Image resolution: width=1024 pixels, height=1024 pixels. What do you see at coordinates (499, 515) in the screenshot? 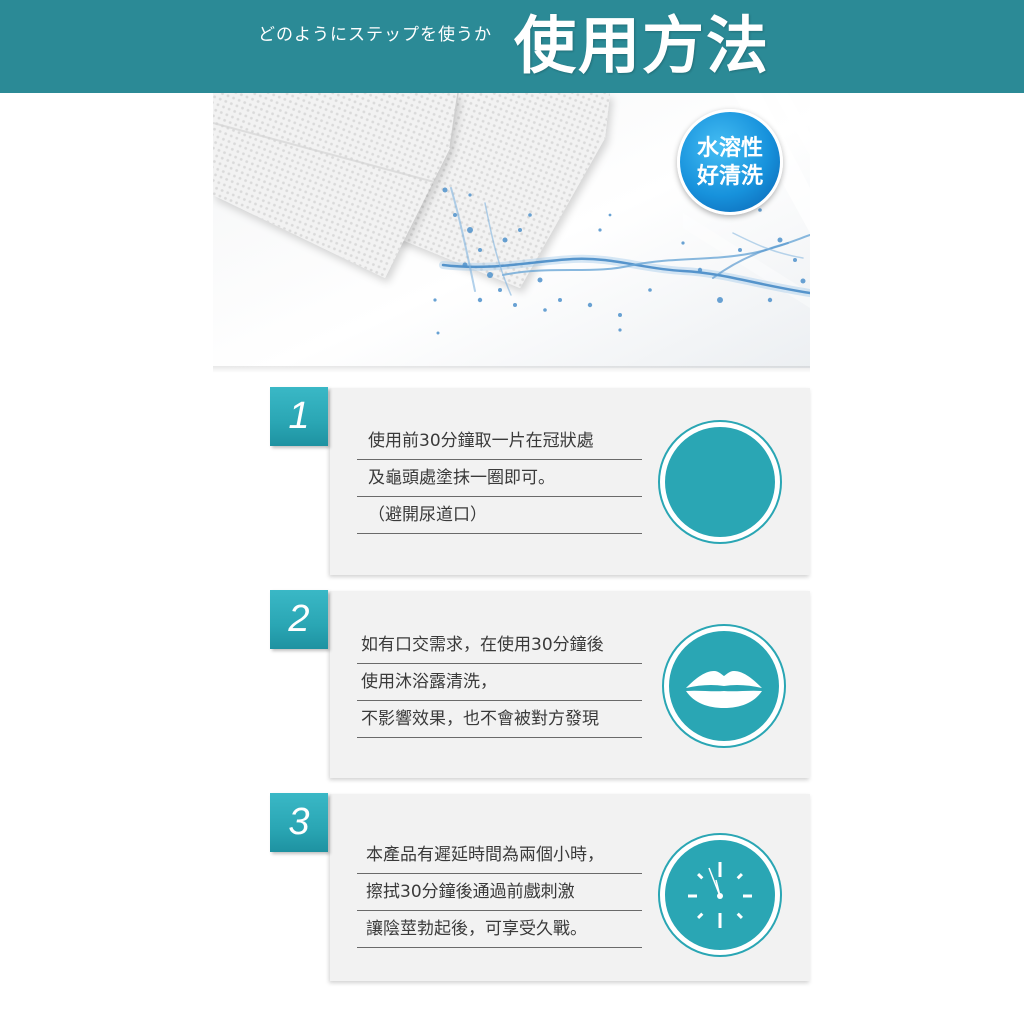
I see `instruction-line: （避開尿道口）` at bounding box center [499, 515].